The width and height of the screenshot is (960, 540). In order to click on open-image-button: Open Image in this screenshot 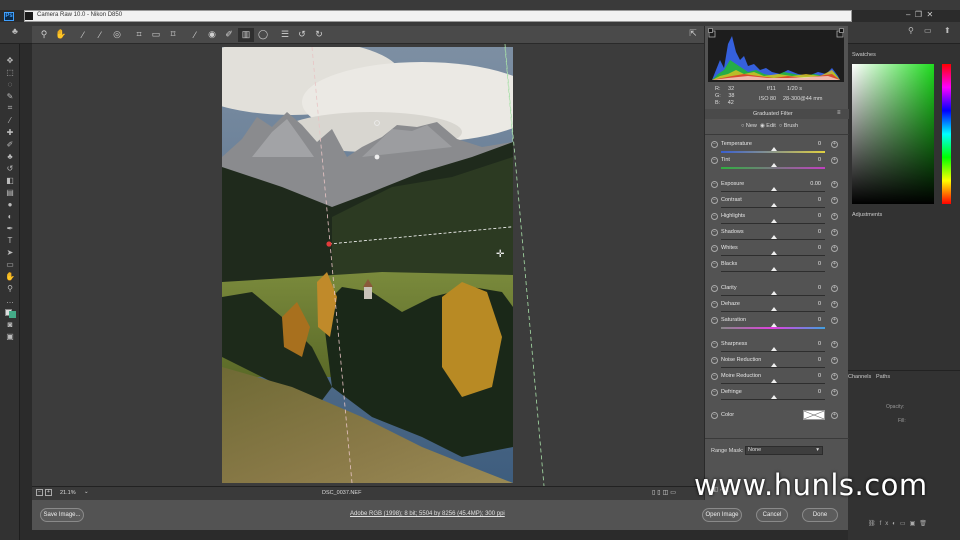, I will do `click(722, 515)`.